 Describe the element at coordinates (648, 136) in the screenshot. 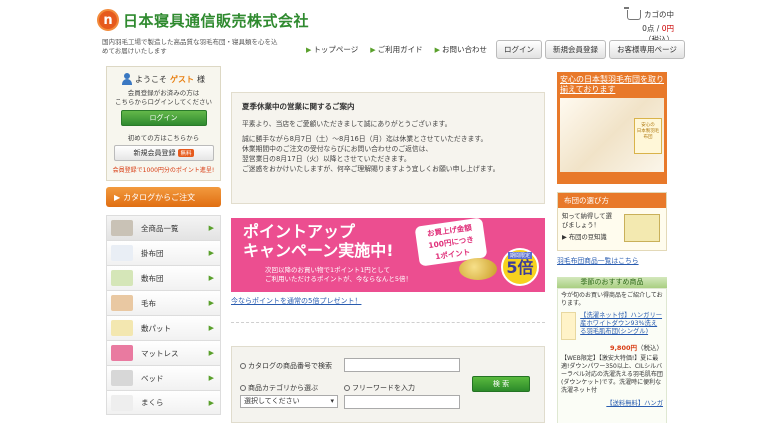

I see `feature-card: 安心の 日本製羽毛布団` at that location.